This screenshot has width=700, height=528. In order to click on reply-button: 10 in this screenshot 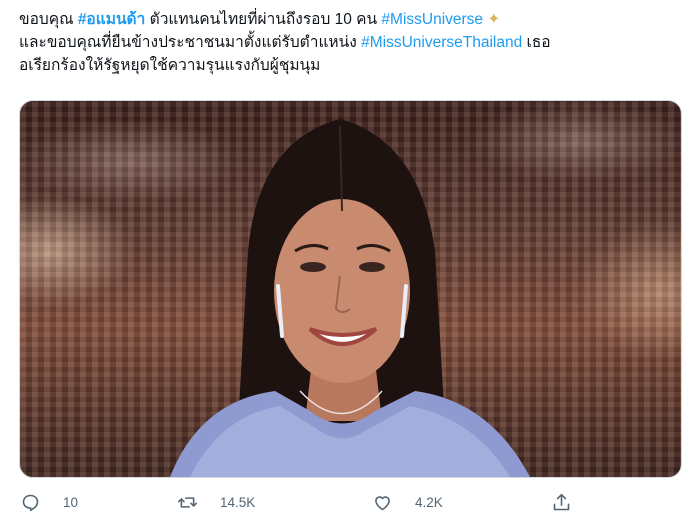, I will do `click(49, 502)`.